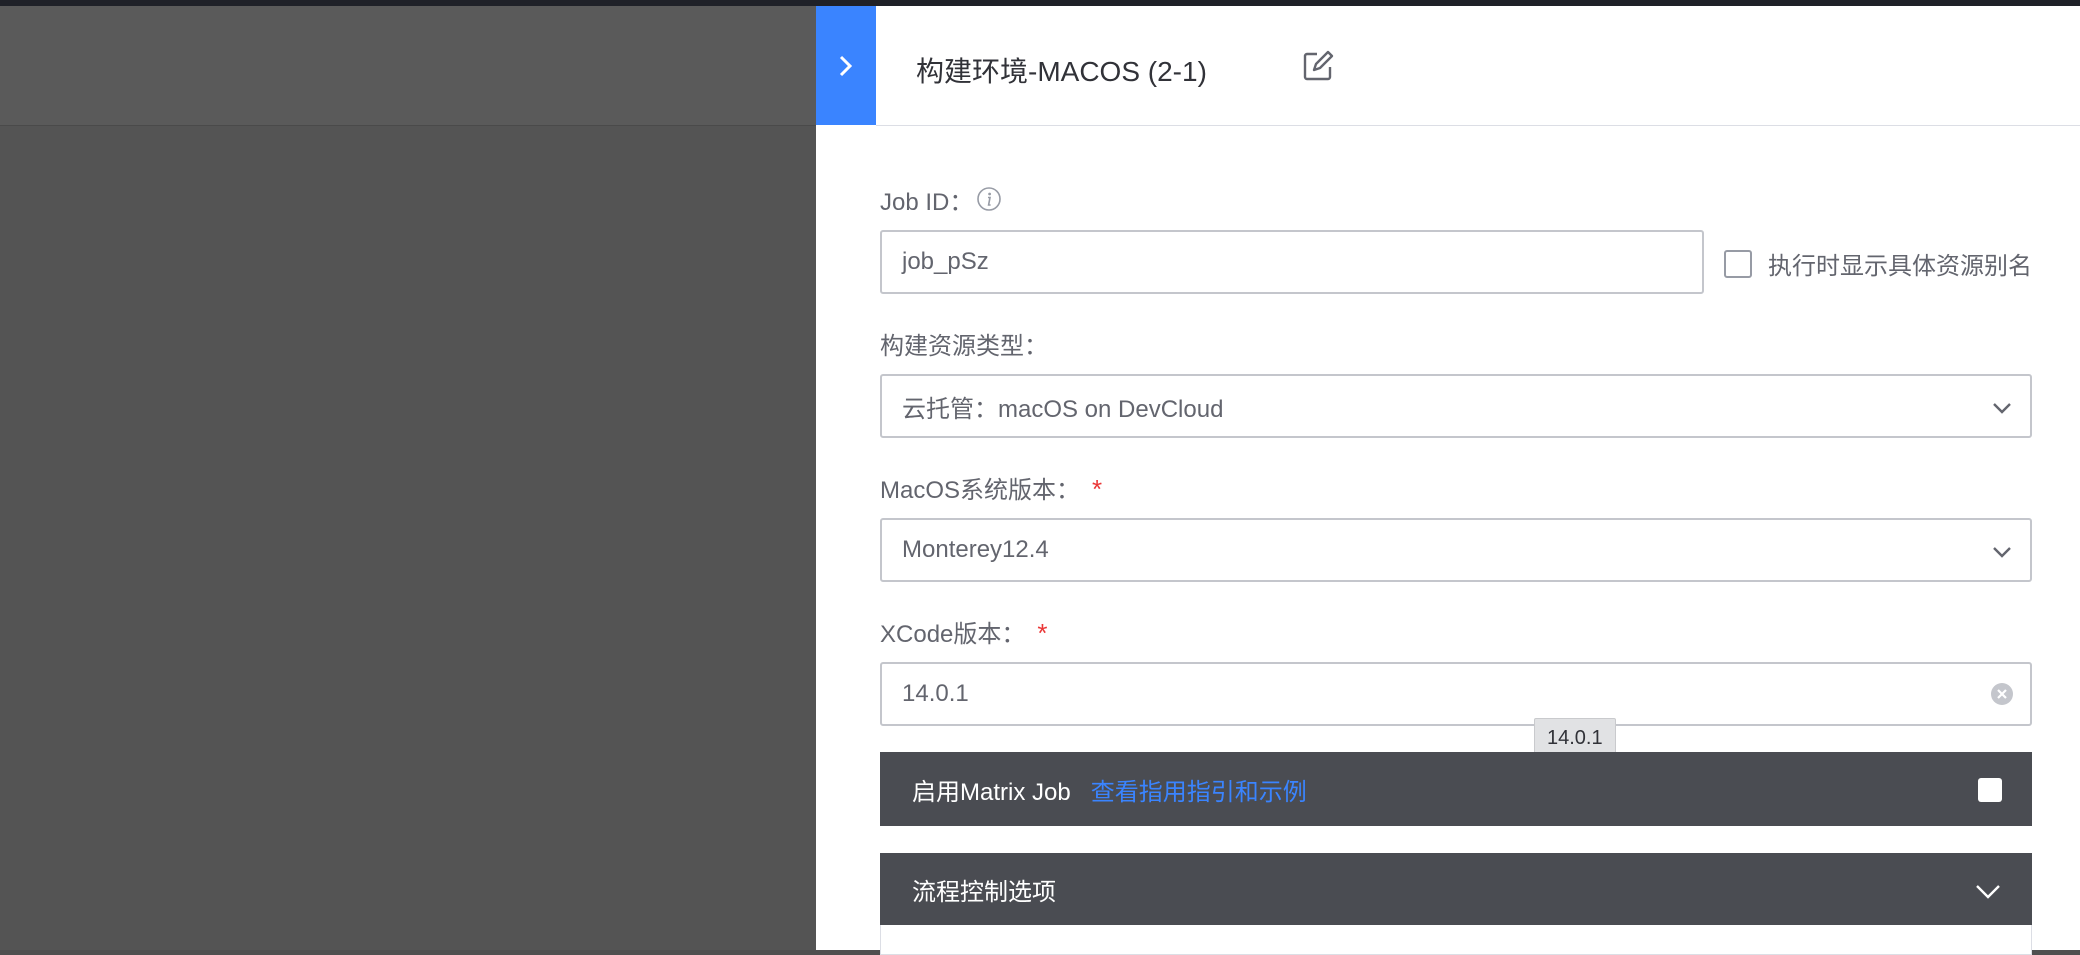  Describe the element at coordinates (1199, 789) in the screenshot. I see `matrix-job-guide-link: 查看指用指引和示例` at that location.